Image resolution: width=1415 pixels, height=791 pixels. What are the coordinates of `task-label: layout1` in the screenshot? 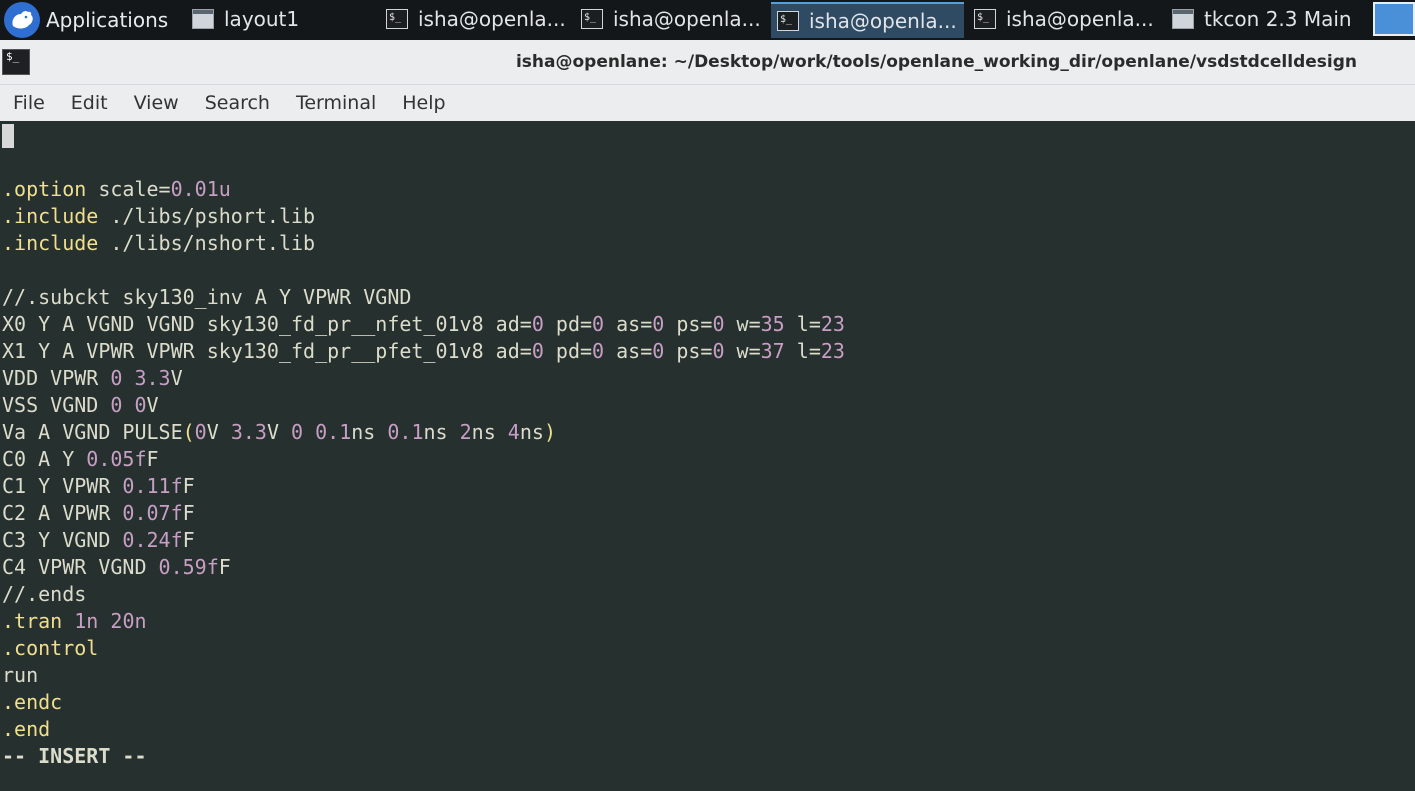 It's located at (262, 19).